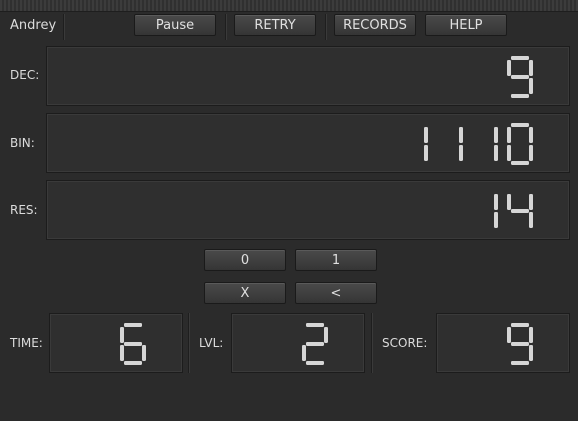  Describe the element at coordinates (503, 343) in the screenshot. I see `score-display` at that location.